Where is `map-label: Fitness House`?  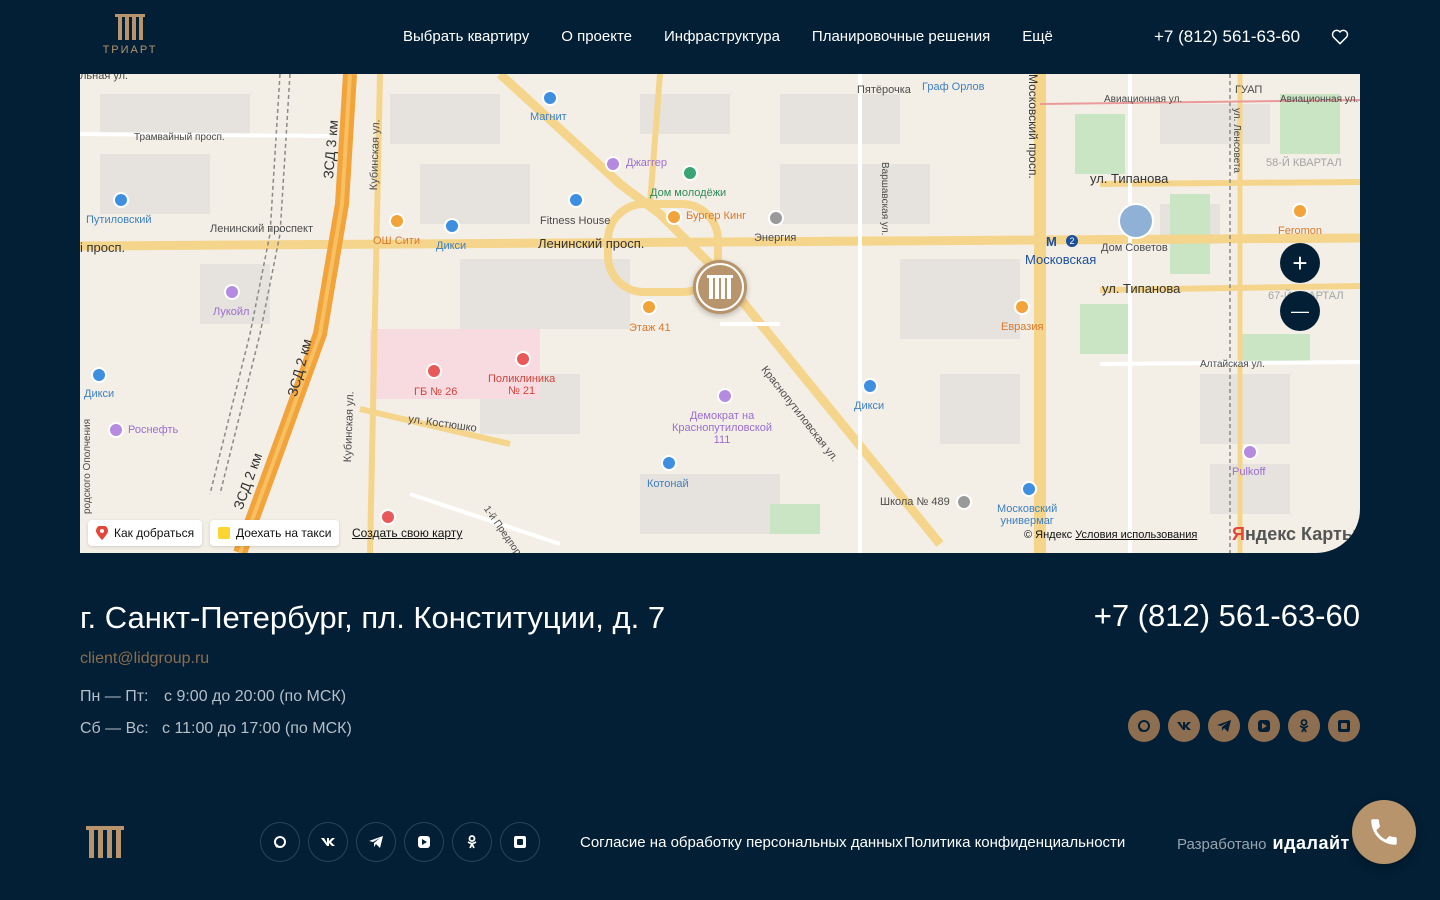
map-label: Fitness House is located at coordinates (575, 221).